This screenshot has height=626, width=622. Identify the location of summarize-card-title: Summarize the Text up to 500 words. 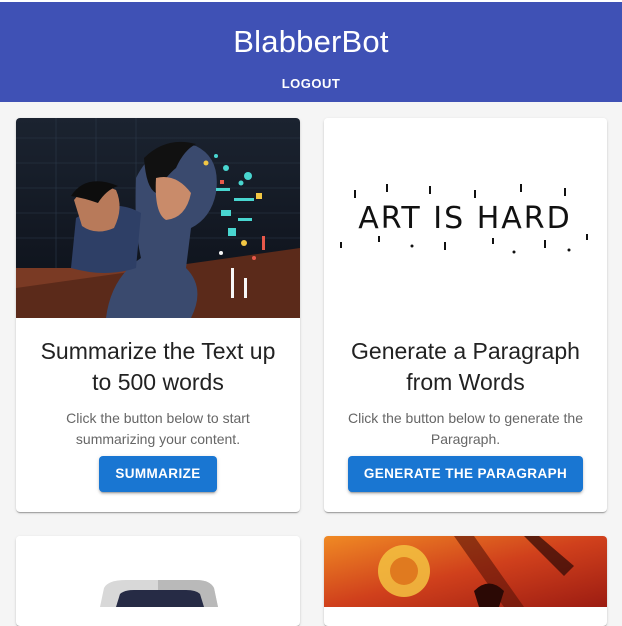
(158, 366).